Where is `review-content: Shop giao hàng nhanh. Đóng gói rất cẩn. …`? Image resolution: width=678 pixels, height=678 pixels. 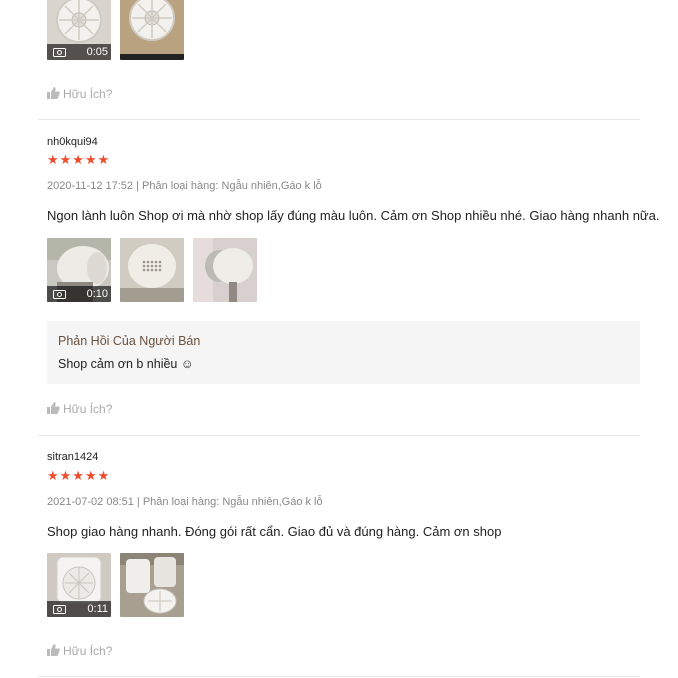
review-content: Shop giao hàng nhanh. Đóng gói rất cẩn. … is located at coordinates (274, 531).